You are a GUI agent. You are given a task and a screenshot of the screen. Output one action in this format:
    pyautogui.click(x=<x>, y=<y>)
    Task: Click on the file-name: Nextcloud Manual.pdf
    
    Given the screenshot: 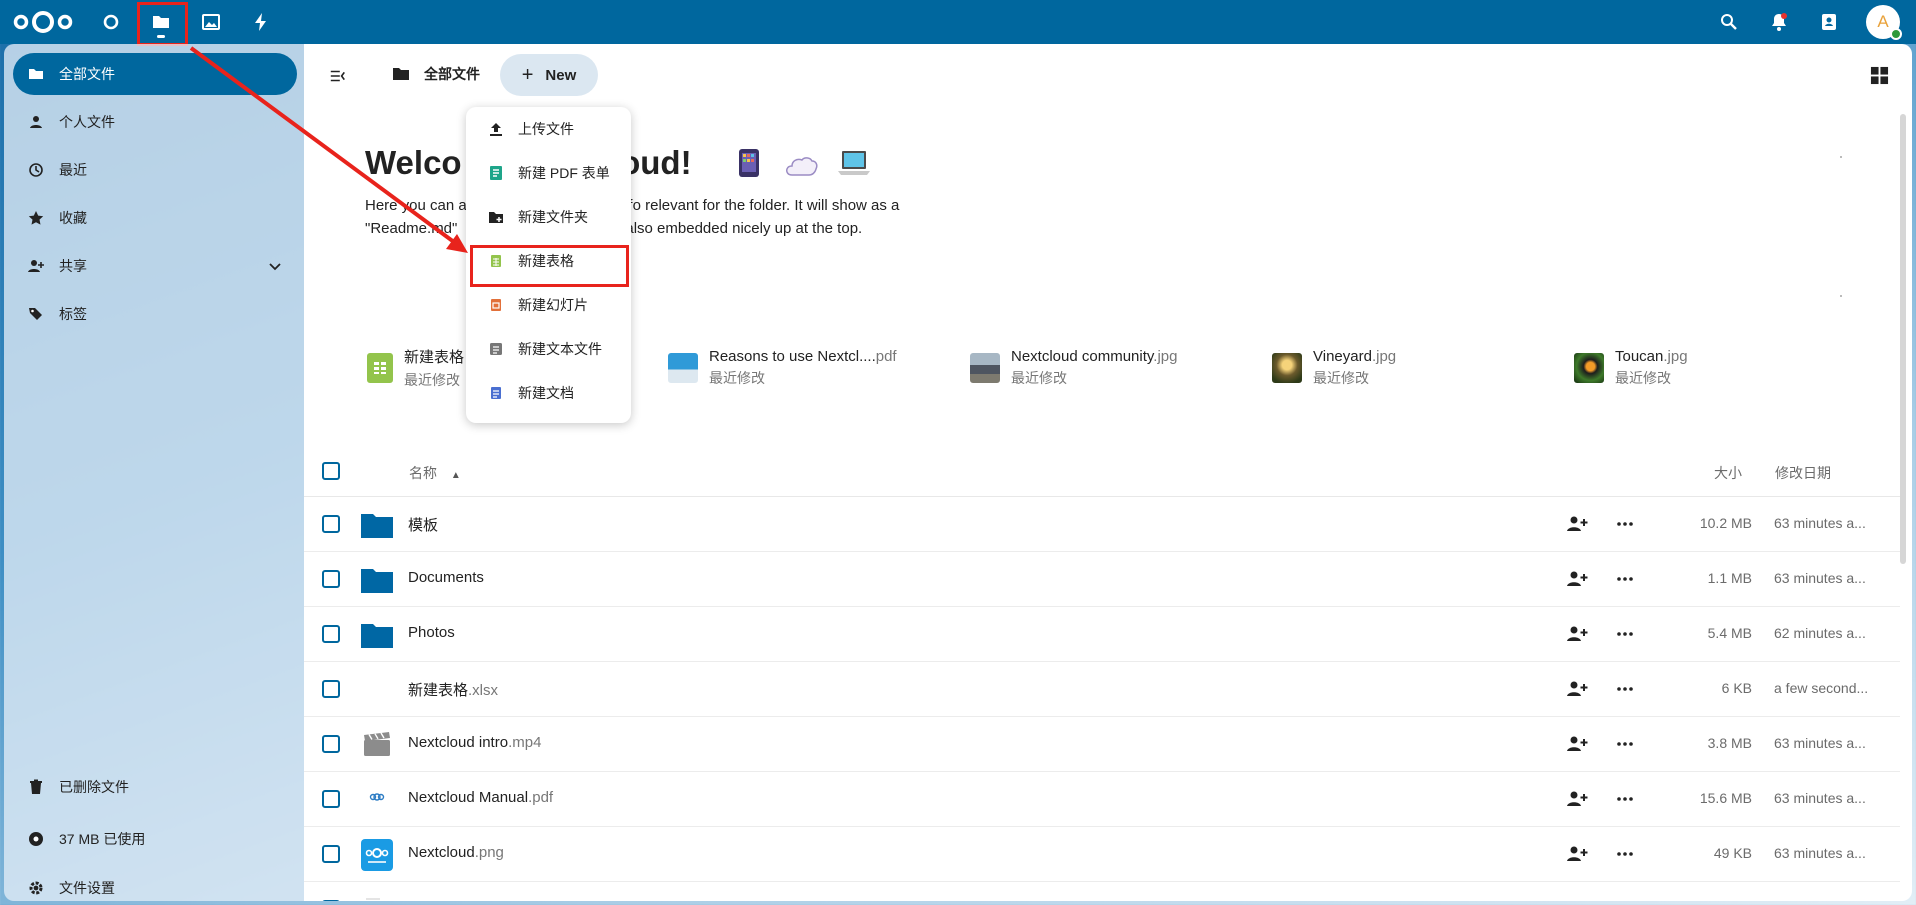 What is the action you would take?
    pyautogui.click(x=480, y=797)
    